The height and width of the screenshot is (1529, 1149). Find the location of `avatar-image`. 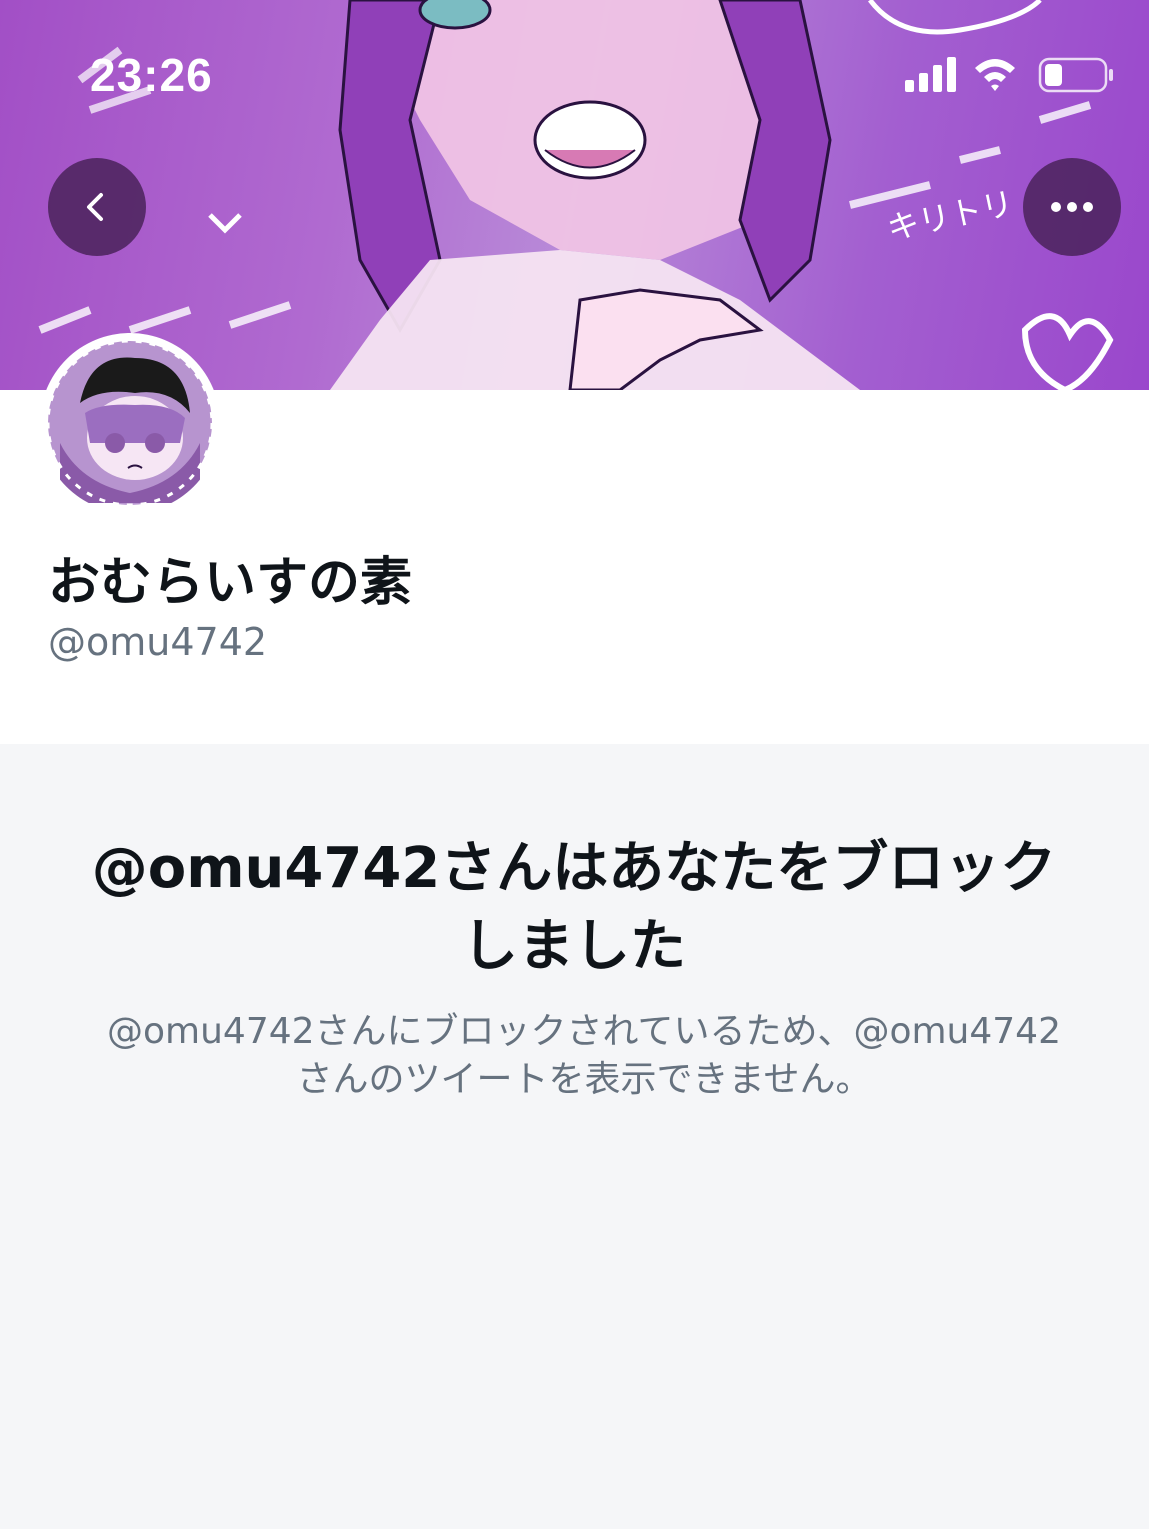

avatar-image is located at coordinates (130, 423).